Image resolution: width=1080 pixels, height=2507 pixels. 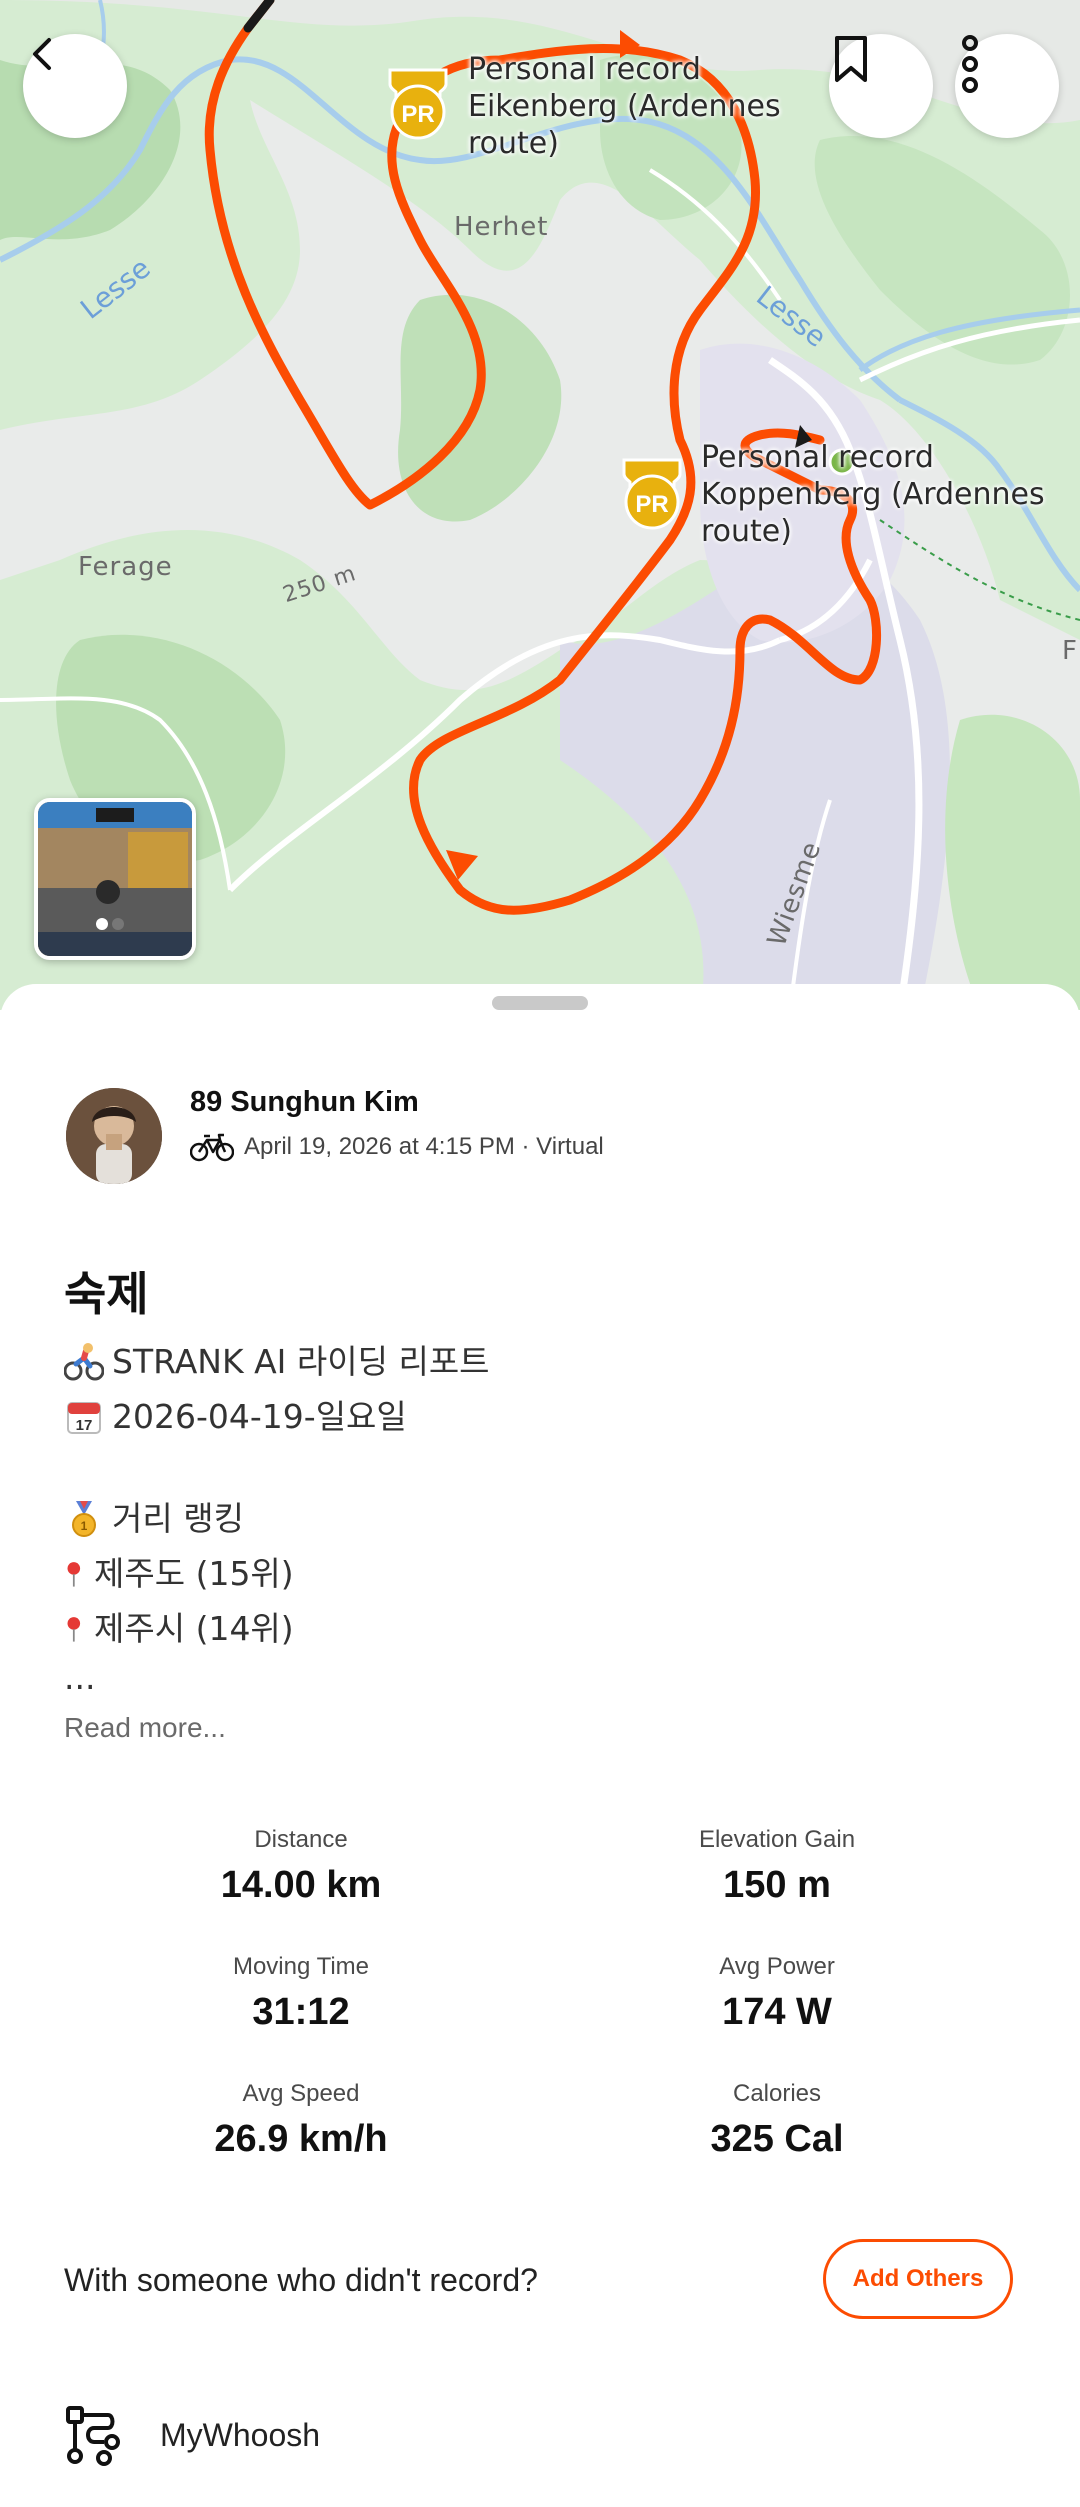 I want to click on device-route-icon, so click(x=93, y=2436).